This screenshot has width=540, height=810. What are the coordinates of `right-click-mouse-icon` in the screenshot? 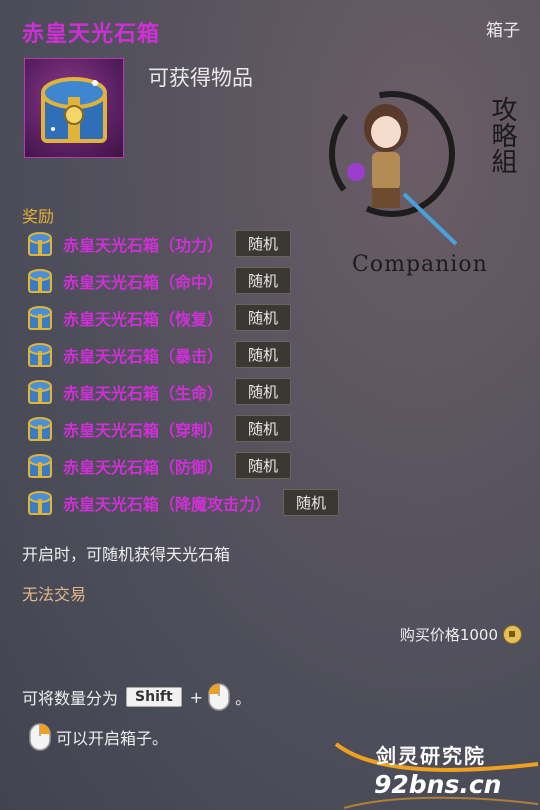 It's located at (40, 737).